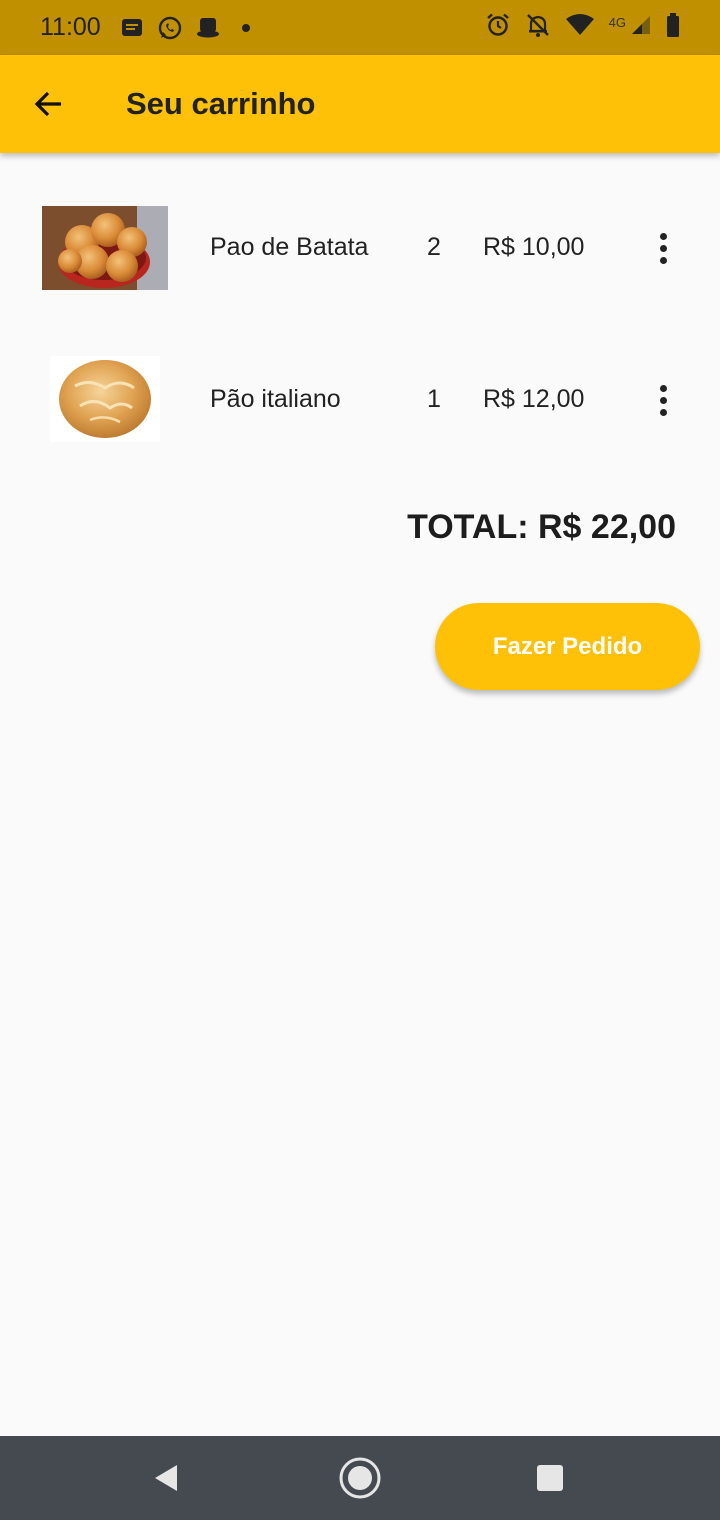 The image size is (720, 1520). Describe the element at coordinates (534, 247) in the screenshot. I see `item-price: R$ 10,00` at that location.